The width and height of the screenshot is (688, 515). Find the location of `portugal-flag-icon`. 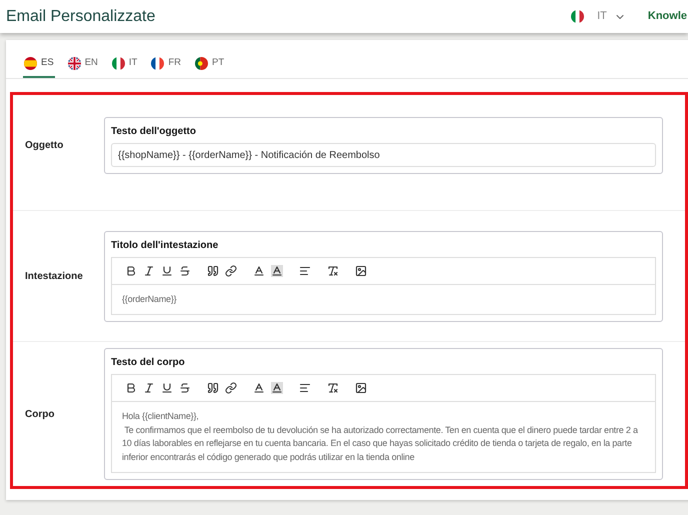

portugal-flag-icon is located at coordinates (201, 63).